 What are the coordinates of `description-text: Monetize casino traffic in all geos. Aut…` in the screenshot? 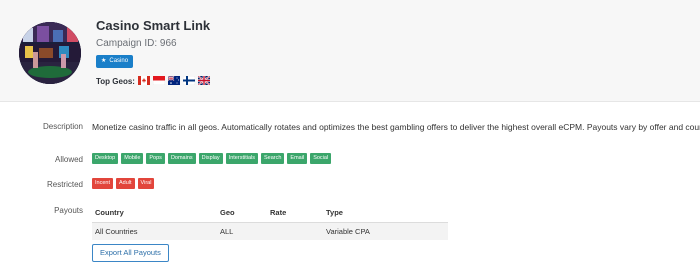 It's located at (396, 127).